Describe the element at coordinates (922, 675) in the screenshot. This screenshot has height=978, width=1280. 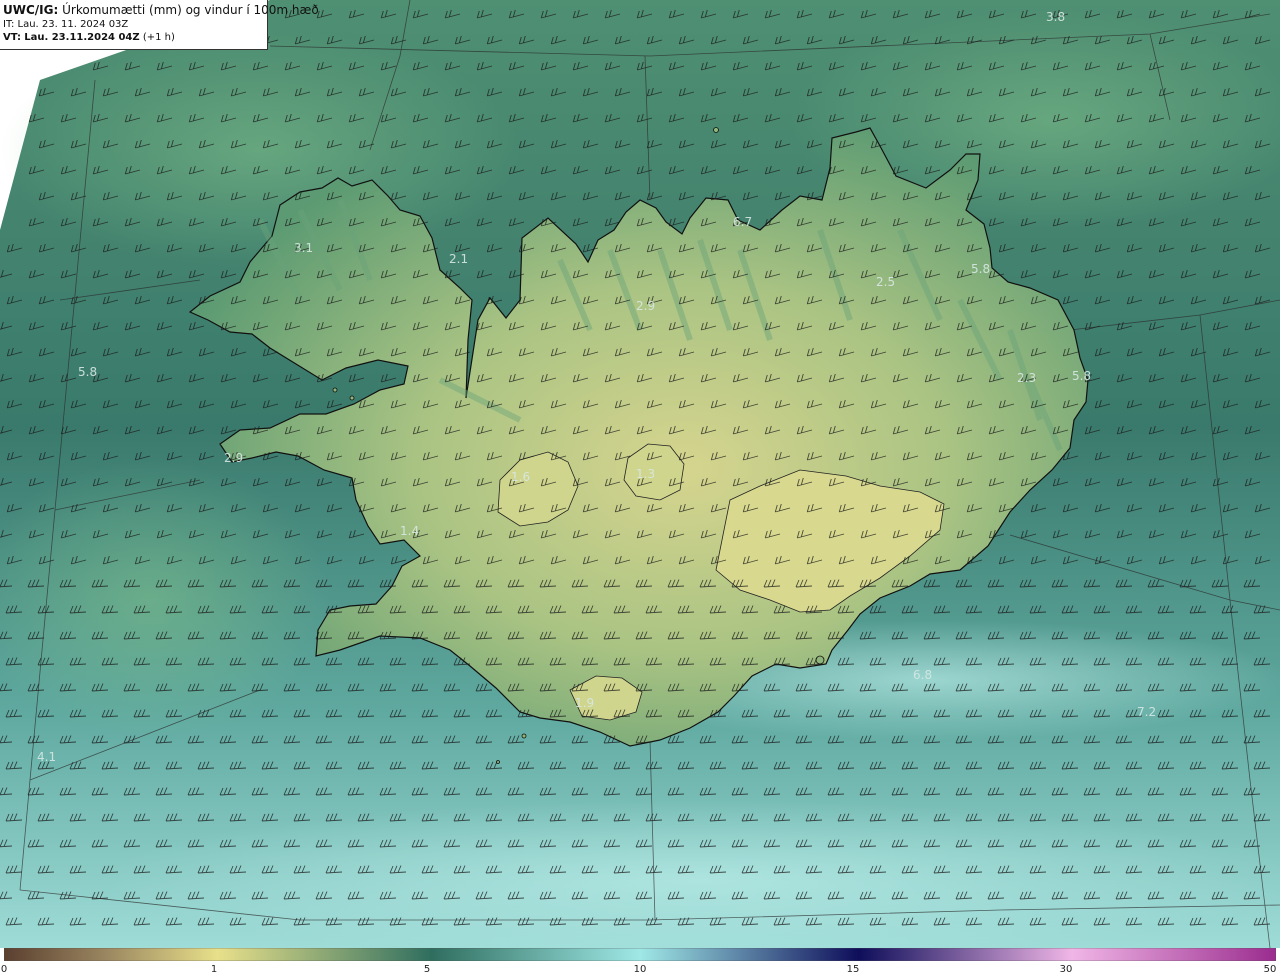
I see `value-label: 6.8` at that location.